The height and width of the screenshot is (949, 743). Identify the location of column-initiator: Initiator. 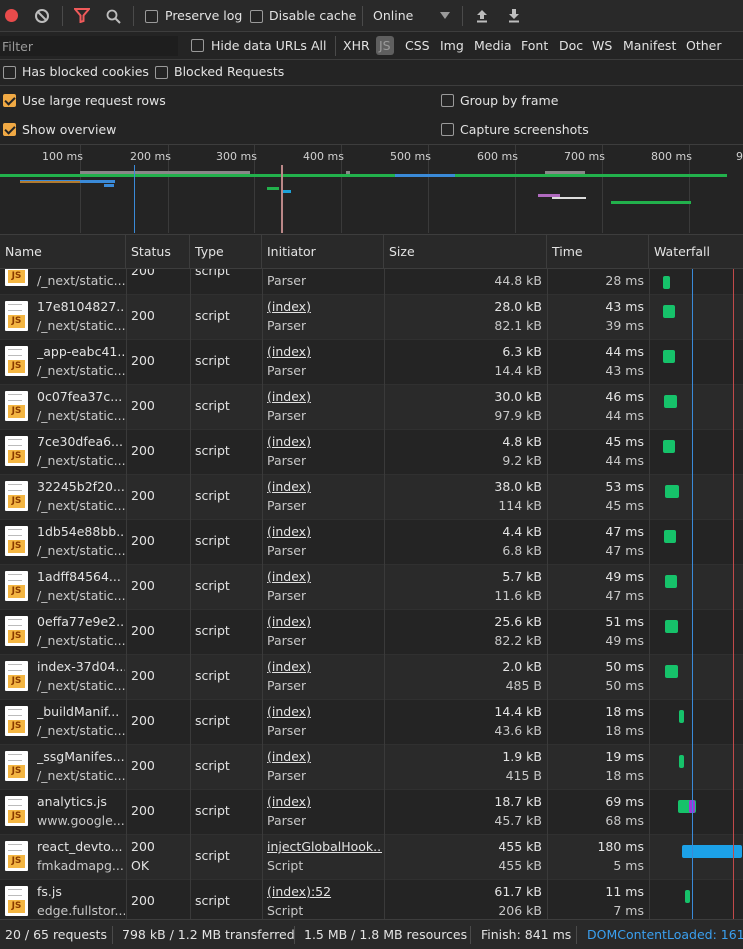
(323, 252).